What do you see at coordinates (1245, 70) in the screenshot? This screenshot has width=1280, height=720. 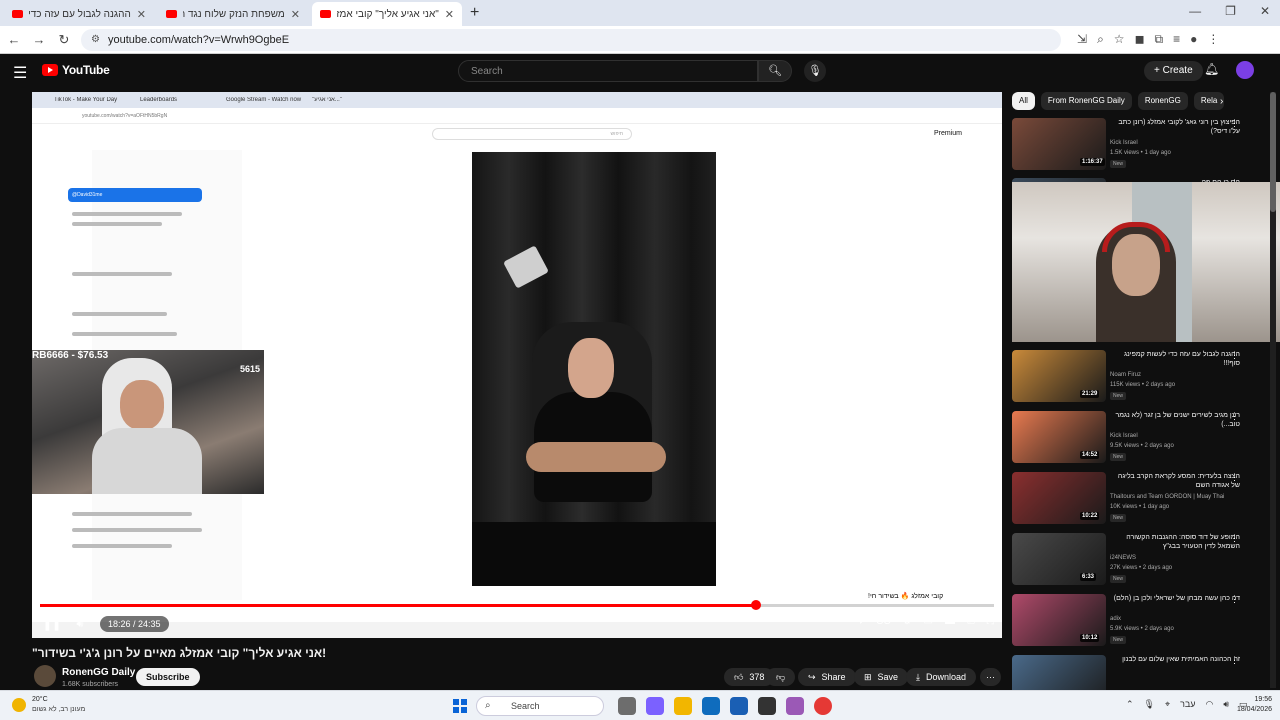 I see `account-avatar` at bounding box center [1245, 70].